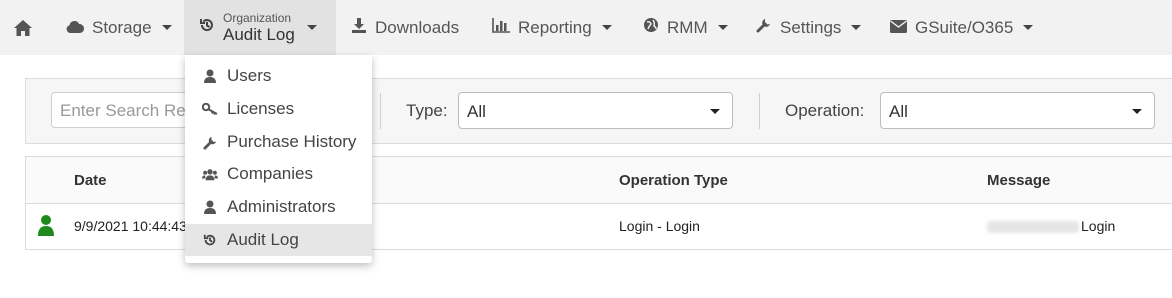 The width and height of the screenshot is (1172, 298). I want to click on menu-item-companies: Companies, so click(278, 174).